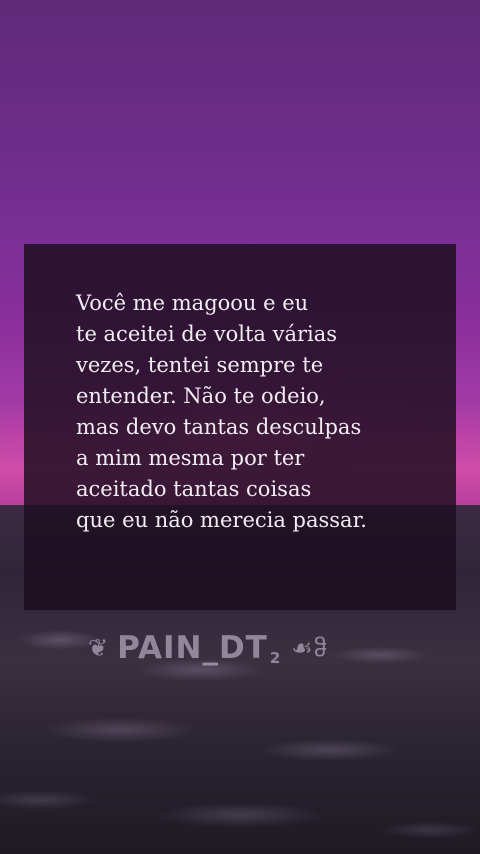 The image size is (480, 854). What do you see at coordinates (192, 303) in the screenshot?
I see `quote-line: Você me magoou e eu` at bounding box center [192, 303].